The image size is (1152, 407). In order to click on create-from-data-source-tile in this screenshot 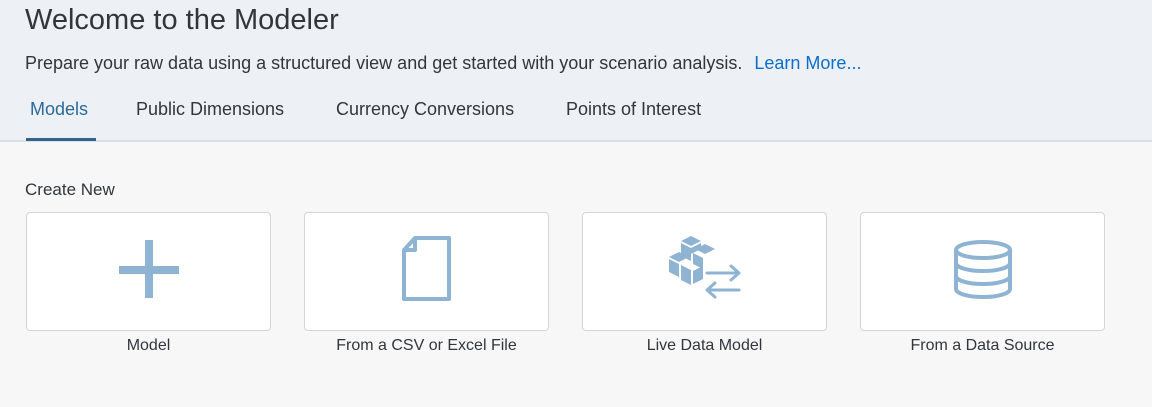, I will do `click(982, 271)`.